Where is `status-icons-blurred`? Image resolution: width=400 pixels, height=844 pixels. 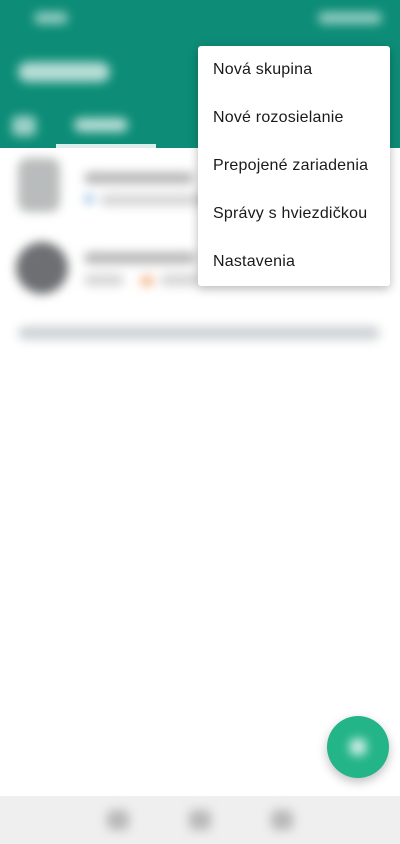 status-icons-blurred is located at coordinates (350, 18).